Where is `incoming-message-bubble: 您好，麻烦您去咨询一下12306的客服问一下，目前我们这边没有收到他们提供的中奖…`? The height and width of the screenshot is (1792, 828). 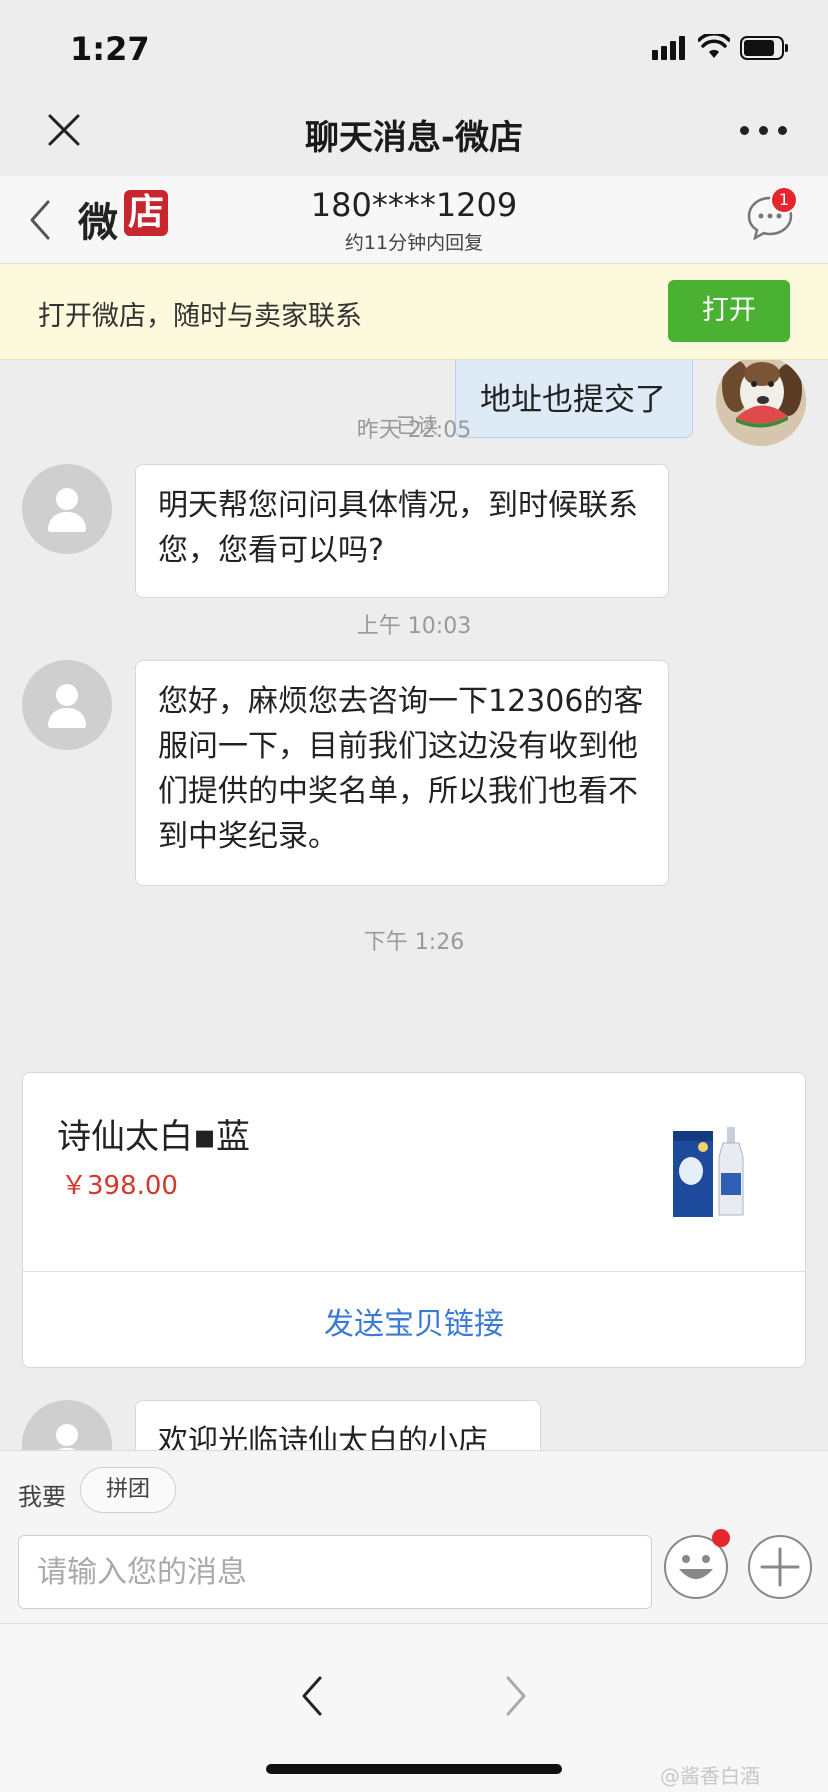 incoming-message-bubble: 您好，麻烦您去咨询一下12306的客服问一下，目前我们这边没有收到他们提供的中奖… is located at coordinates (402, 773).